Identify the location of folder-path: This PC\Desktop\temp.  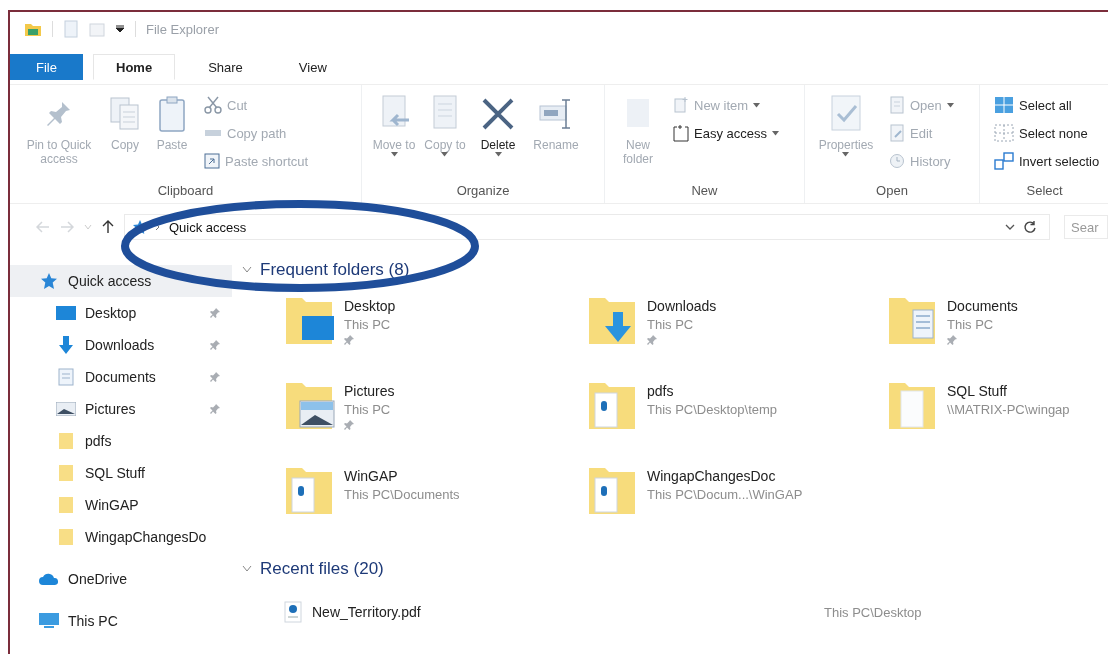
(712, 409).